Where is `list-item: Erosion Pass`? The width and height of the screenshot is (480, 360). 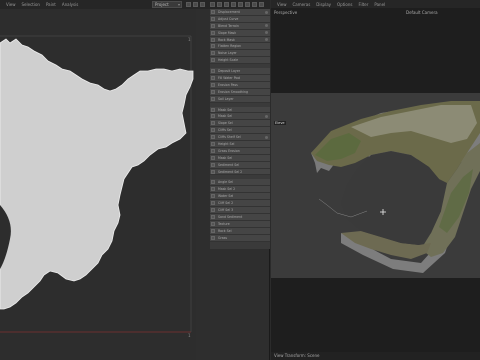
list-item: Erosion Pass is located at coordinates (240, 85).